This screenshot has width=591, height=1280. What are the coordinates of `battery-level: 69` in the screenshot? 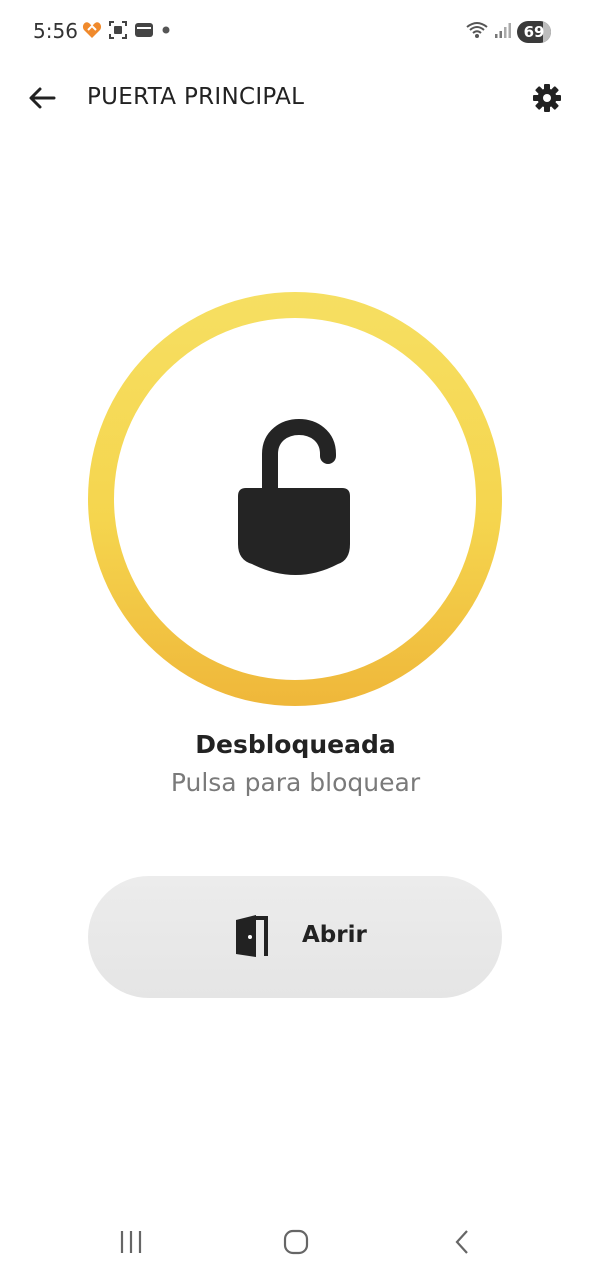 It's located at (534, 32).